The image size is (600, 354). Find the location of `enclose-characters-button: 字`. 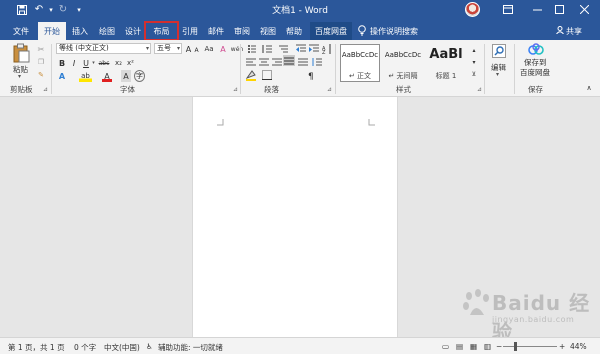

enclose-characters-button: 字 is located at coordinates (139, 76).